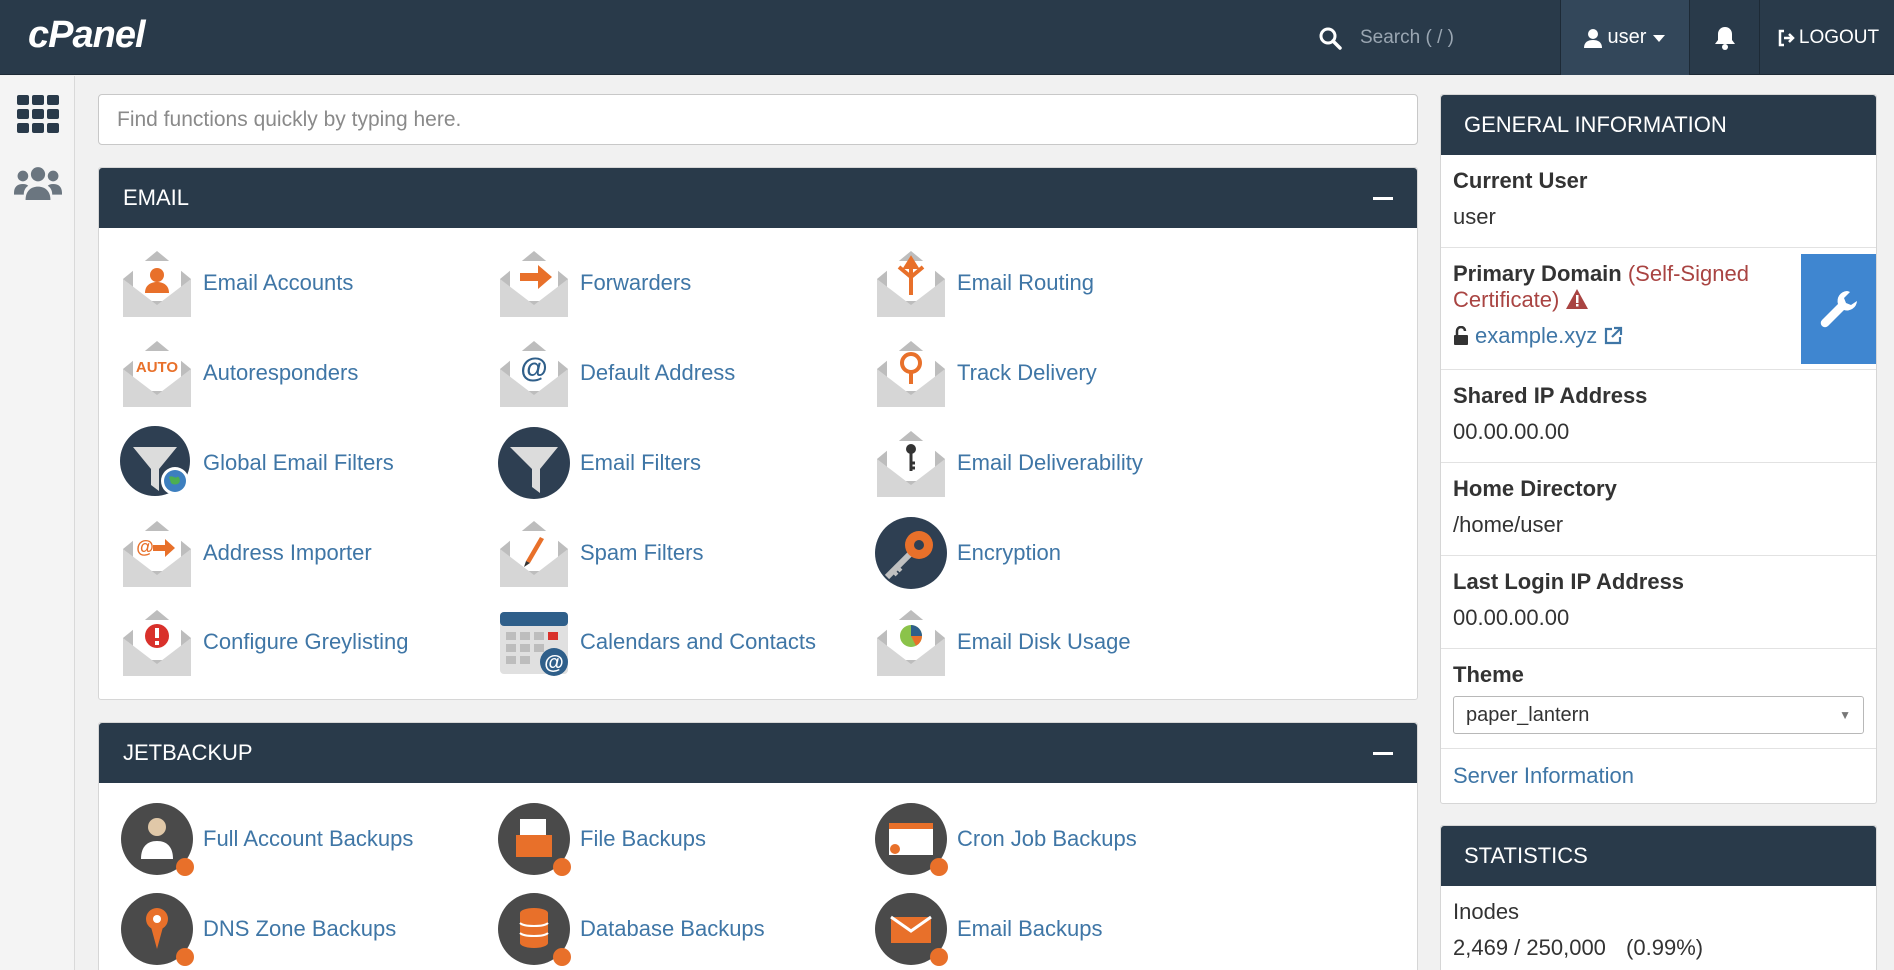 This screenshot has width=1894, height=970. Describe the element at coordinates (658, 372) in the screenshot. I see `default-address-label: Default Address` at that location.